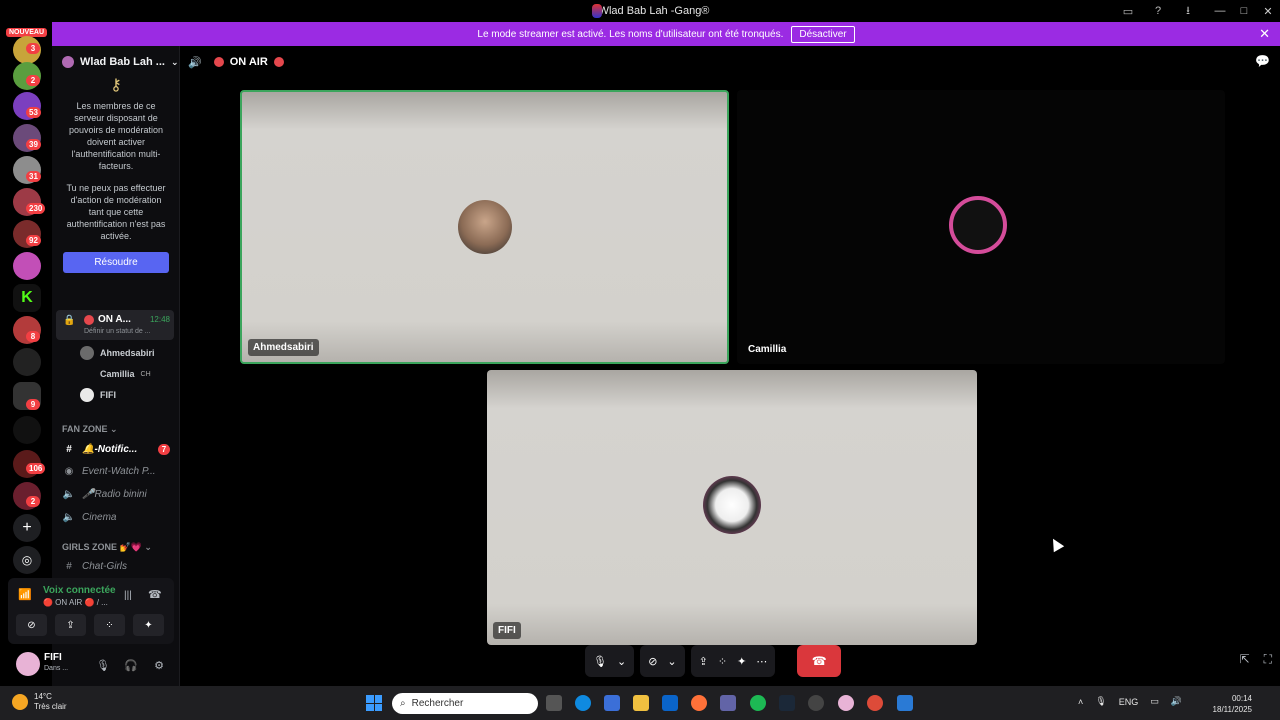 This screenshot has width=1280, height=720. Describe the element at coordinates (118, 566) in the screenshot. I see `channel-item: # Chat-Girls` at that location.